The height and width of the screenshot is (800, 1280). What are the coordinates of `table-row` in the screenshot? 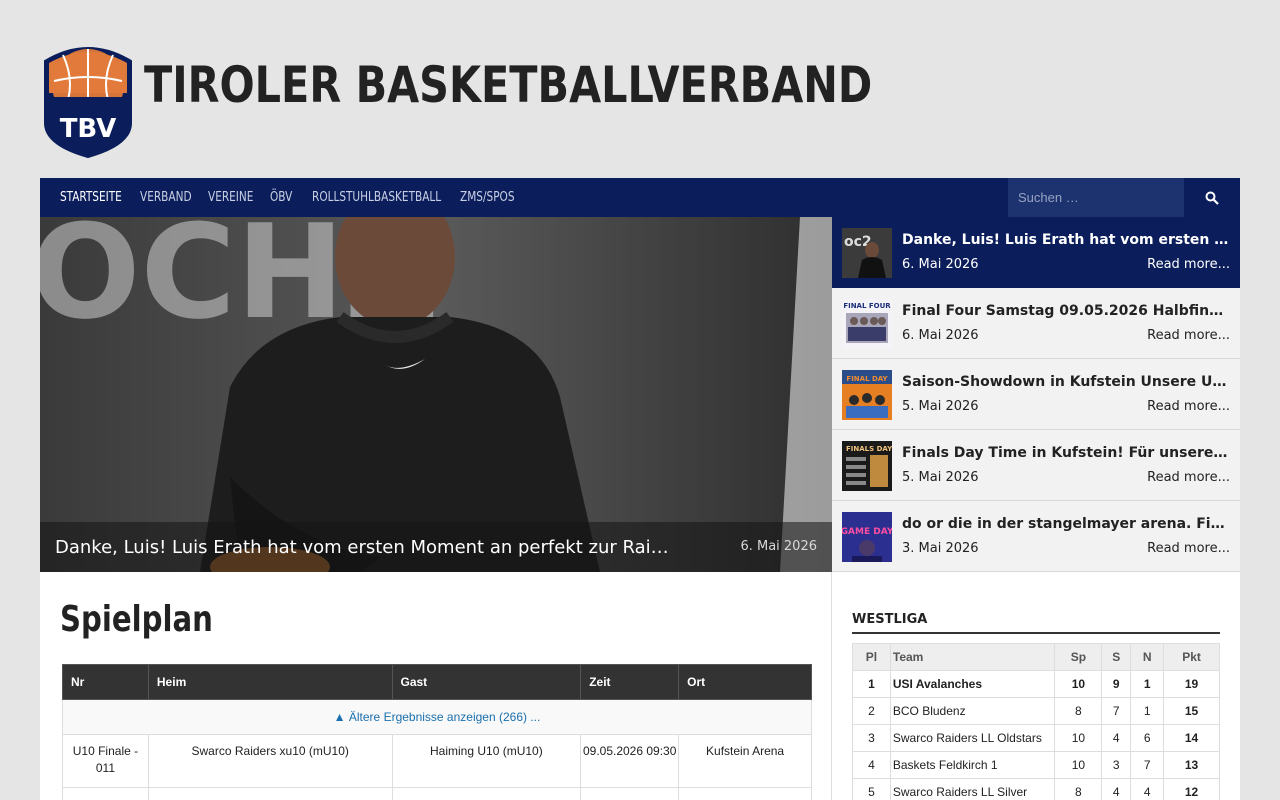 It's located at (437, 793).